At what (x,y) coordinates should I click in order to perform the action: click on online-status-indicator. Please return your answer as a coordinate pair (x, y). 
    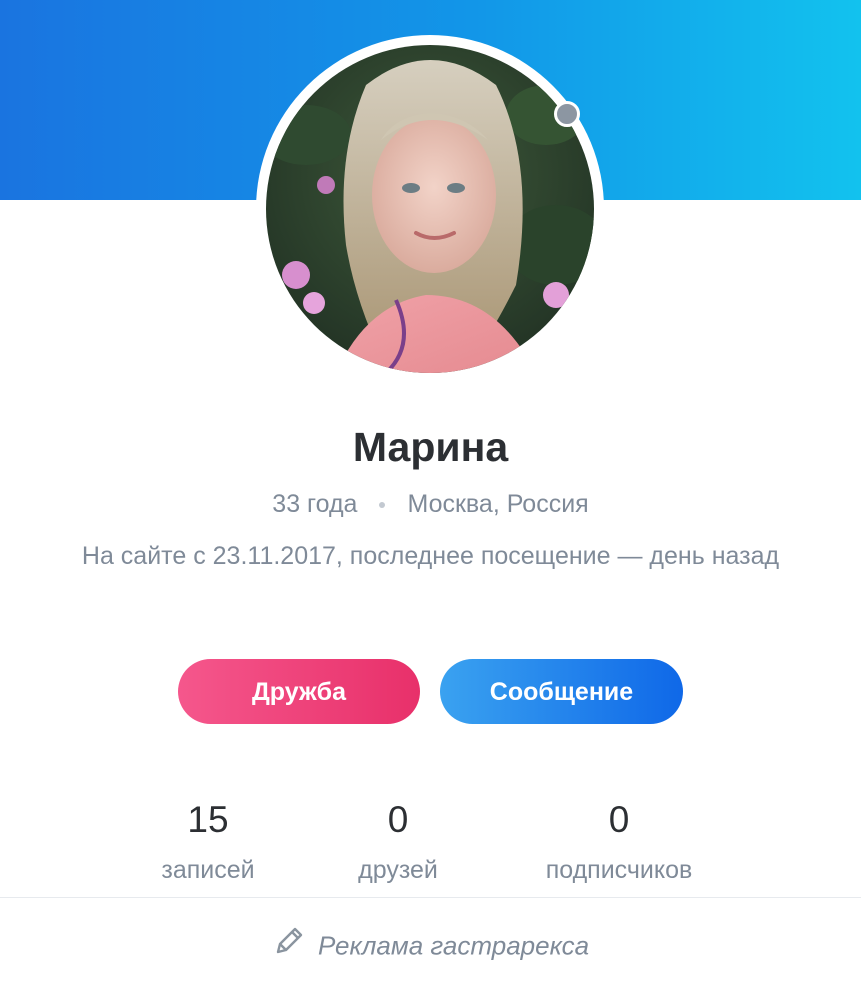
    Looking at the image, I should click on (567, 114).